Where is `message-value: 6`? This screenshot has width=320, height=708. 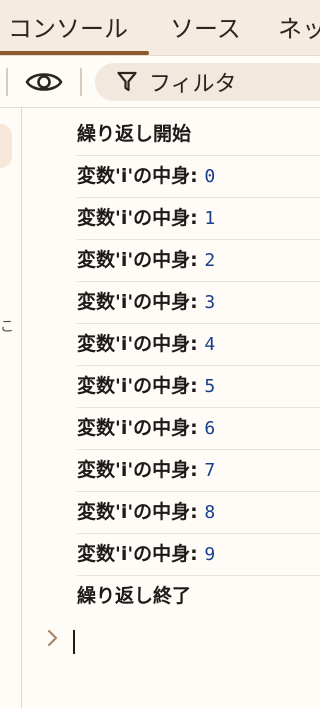 message-value: 6 is located at coordinates (210, 428).